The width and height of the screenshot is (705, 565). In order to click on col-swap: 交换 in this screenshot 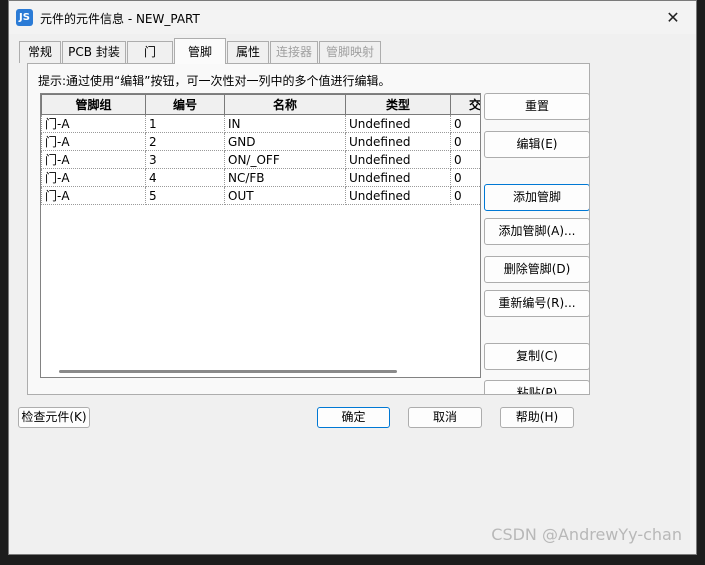, I will do `click(465, 104)`.